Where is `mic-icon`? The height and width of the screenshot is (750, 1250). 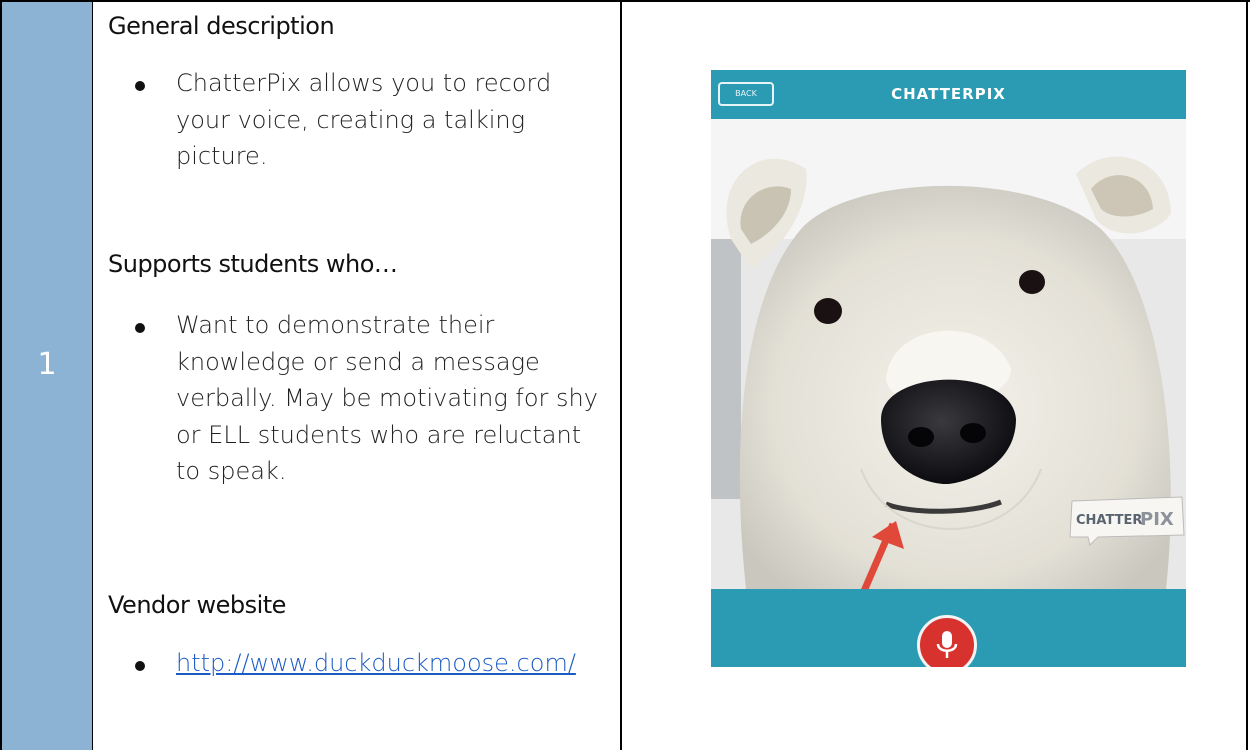
mic-icon is located at coordinates (947, 644).